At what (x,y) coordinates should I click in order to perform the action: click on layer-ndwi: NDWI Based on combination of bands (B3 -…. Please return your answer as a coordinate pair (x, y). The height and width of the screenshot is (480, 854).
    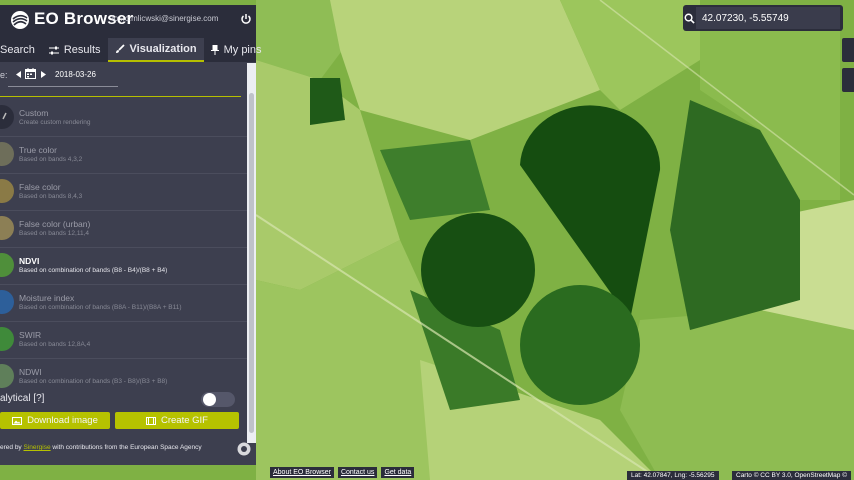
    Looking at the image, I should click on (123, 377).